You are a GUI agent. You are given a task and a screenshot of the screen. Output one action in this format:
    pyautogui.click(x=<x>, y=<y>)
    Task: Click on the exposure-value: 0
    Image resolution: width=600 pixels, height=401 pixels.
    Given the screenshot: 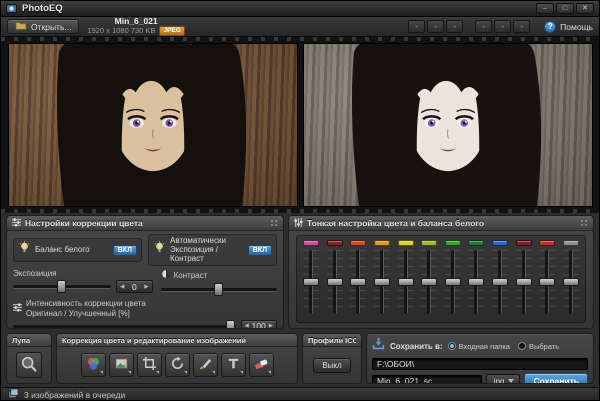 What is the action you would take?
    pyautogui.click(x=134, y=286)
    